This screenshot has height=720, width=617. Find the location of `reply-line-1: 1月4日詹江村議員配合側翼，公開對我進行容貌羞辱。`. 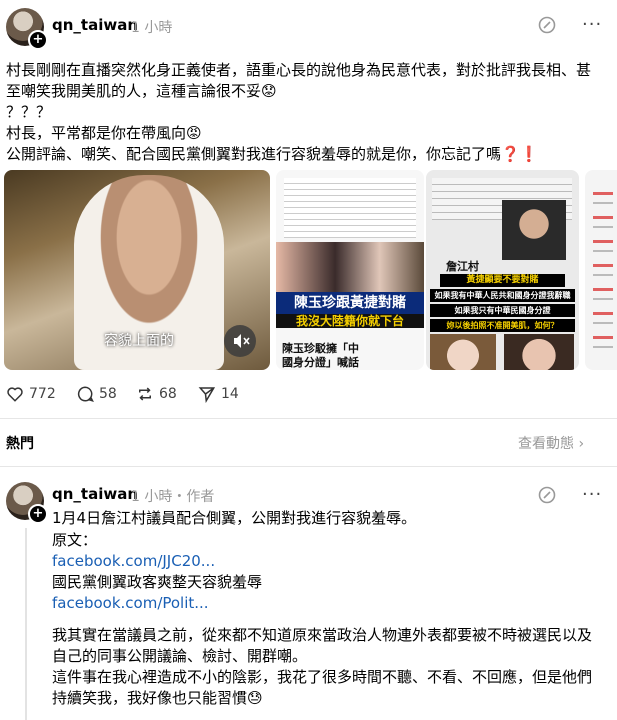

reply-line-1: 1月4日詹江村議員配合側翼，公開對我進行容貌羞辱。 is located at coordinates (234, 518).